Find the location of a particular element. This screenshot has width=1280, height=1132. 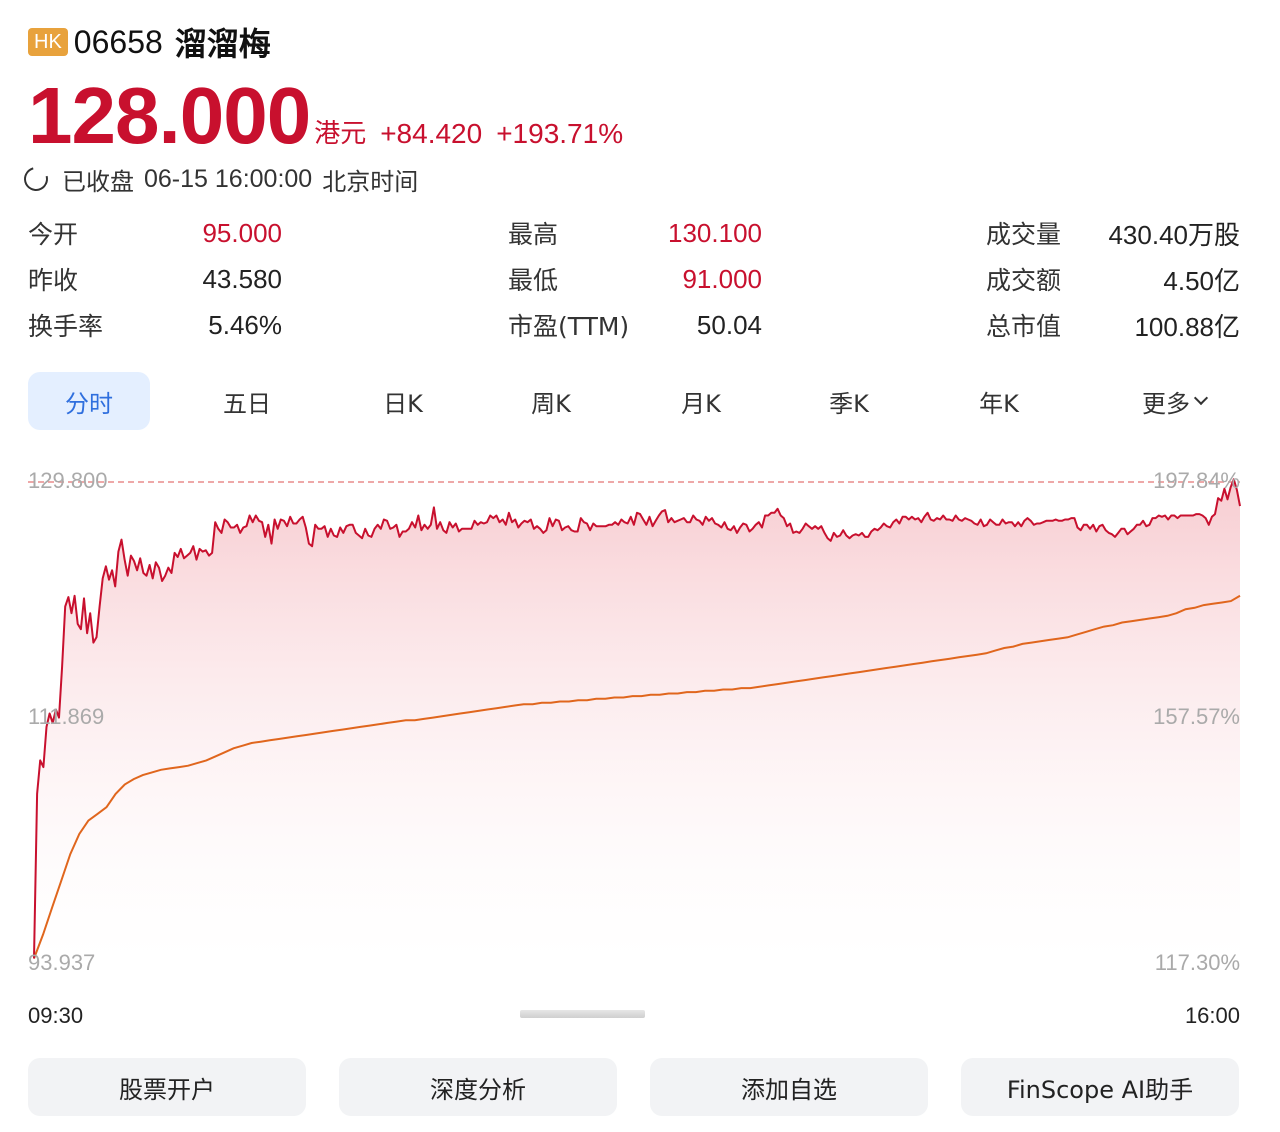

tab-more-label: 更多 is located at coordinates (1166, 403).